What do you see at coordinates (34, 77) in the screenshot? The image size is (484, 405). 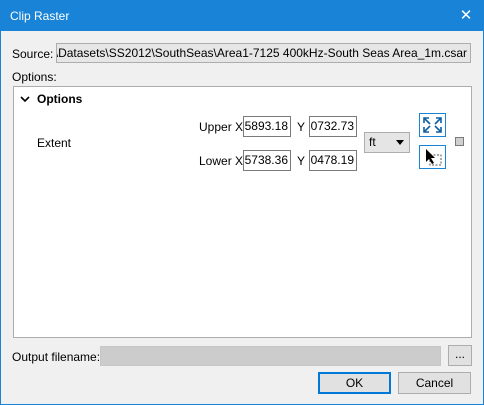 I see `options-label: Options:` at bounding box center [34, 77].